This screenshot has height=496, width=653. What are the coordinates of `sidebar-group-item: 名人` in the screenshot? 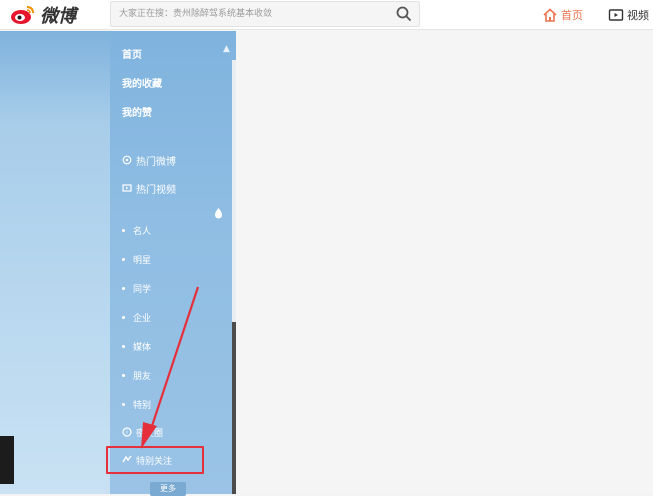 It's located at (136, 230).